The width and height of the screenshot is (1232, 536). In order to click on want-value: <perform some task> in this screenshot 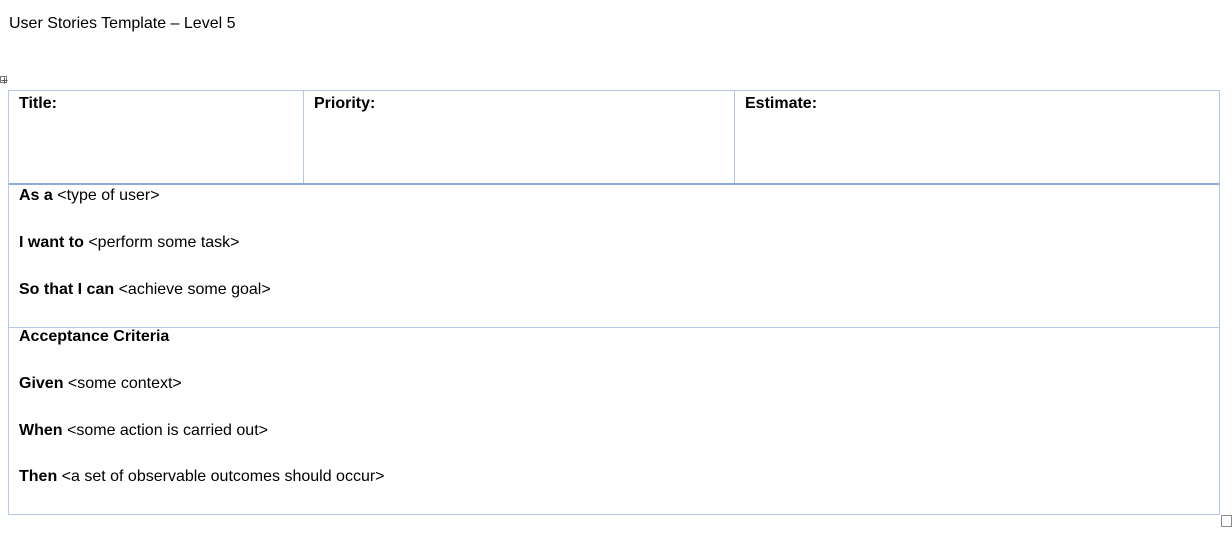, I will do `click(161, 242)`.